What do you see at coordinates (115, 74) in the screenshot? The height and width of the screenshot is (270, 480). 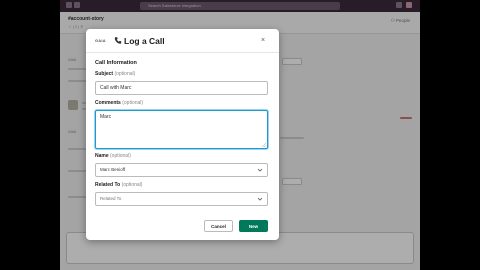 I see `subject-label: Subject (optional)` at bounding box center [115, 74].